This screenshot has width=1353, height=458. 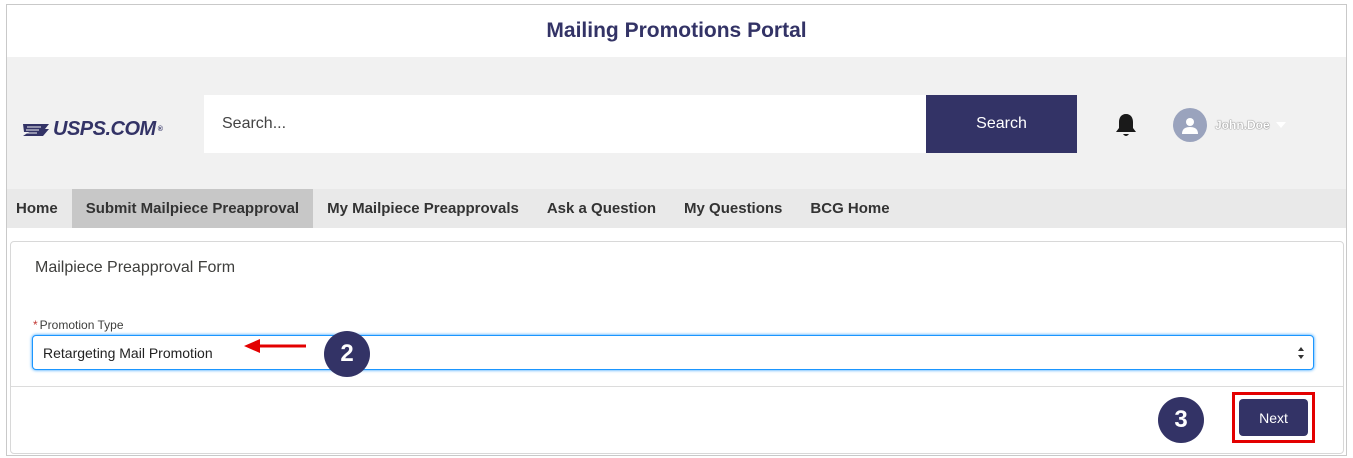 What do you see at coordinates (35, 325) in the screenshot?
I see `required-marker: *` at bounding box center [35, 325].